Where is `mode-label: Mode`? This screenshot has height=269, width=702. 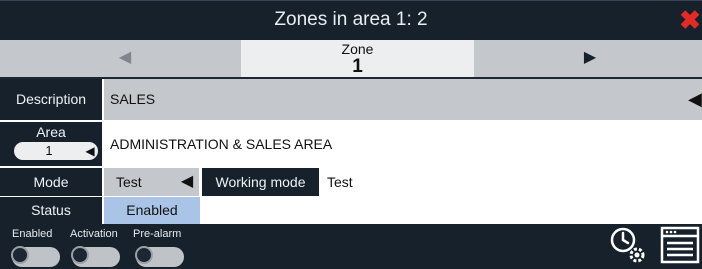
mode-label: Mode is located at coordinates (51, 182).